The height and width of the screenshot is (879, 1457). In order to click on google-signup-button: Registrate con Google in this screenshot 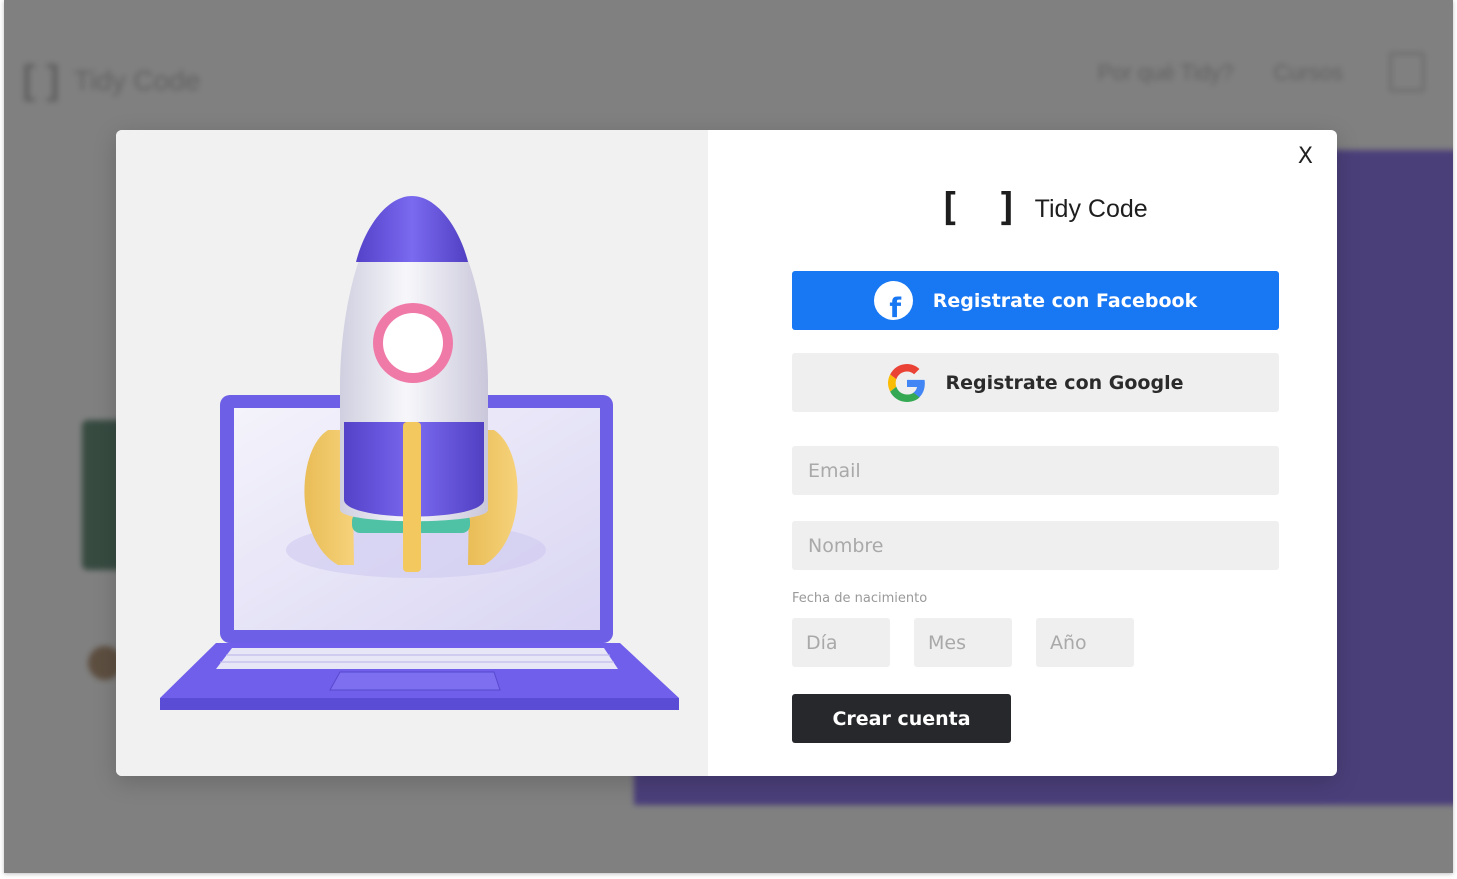, I will do `click(1035, 382)`.